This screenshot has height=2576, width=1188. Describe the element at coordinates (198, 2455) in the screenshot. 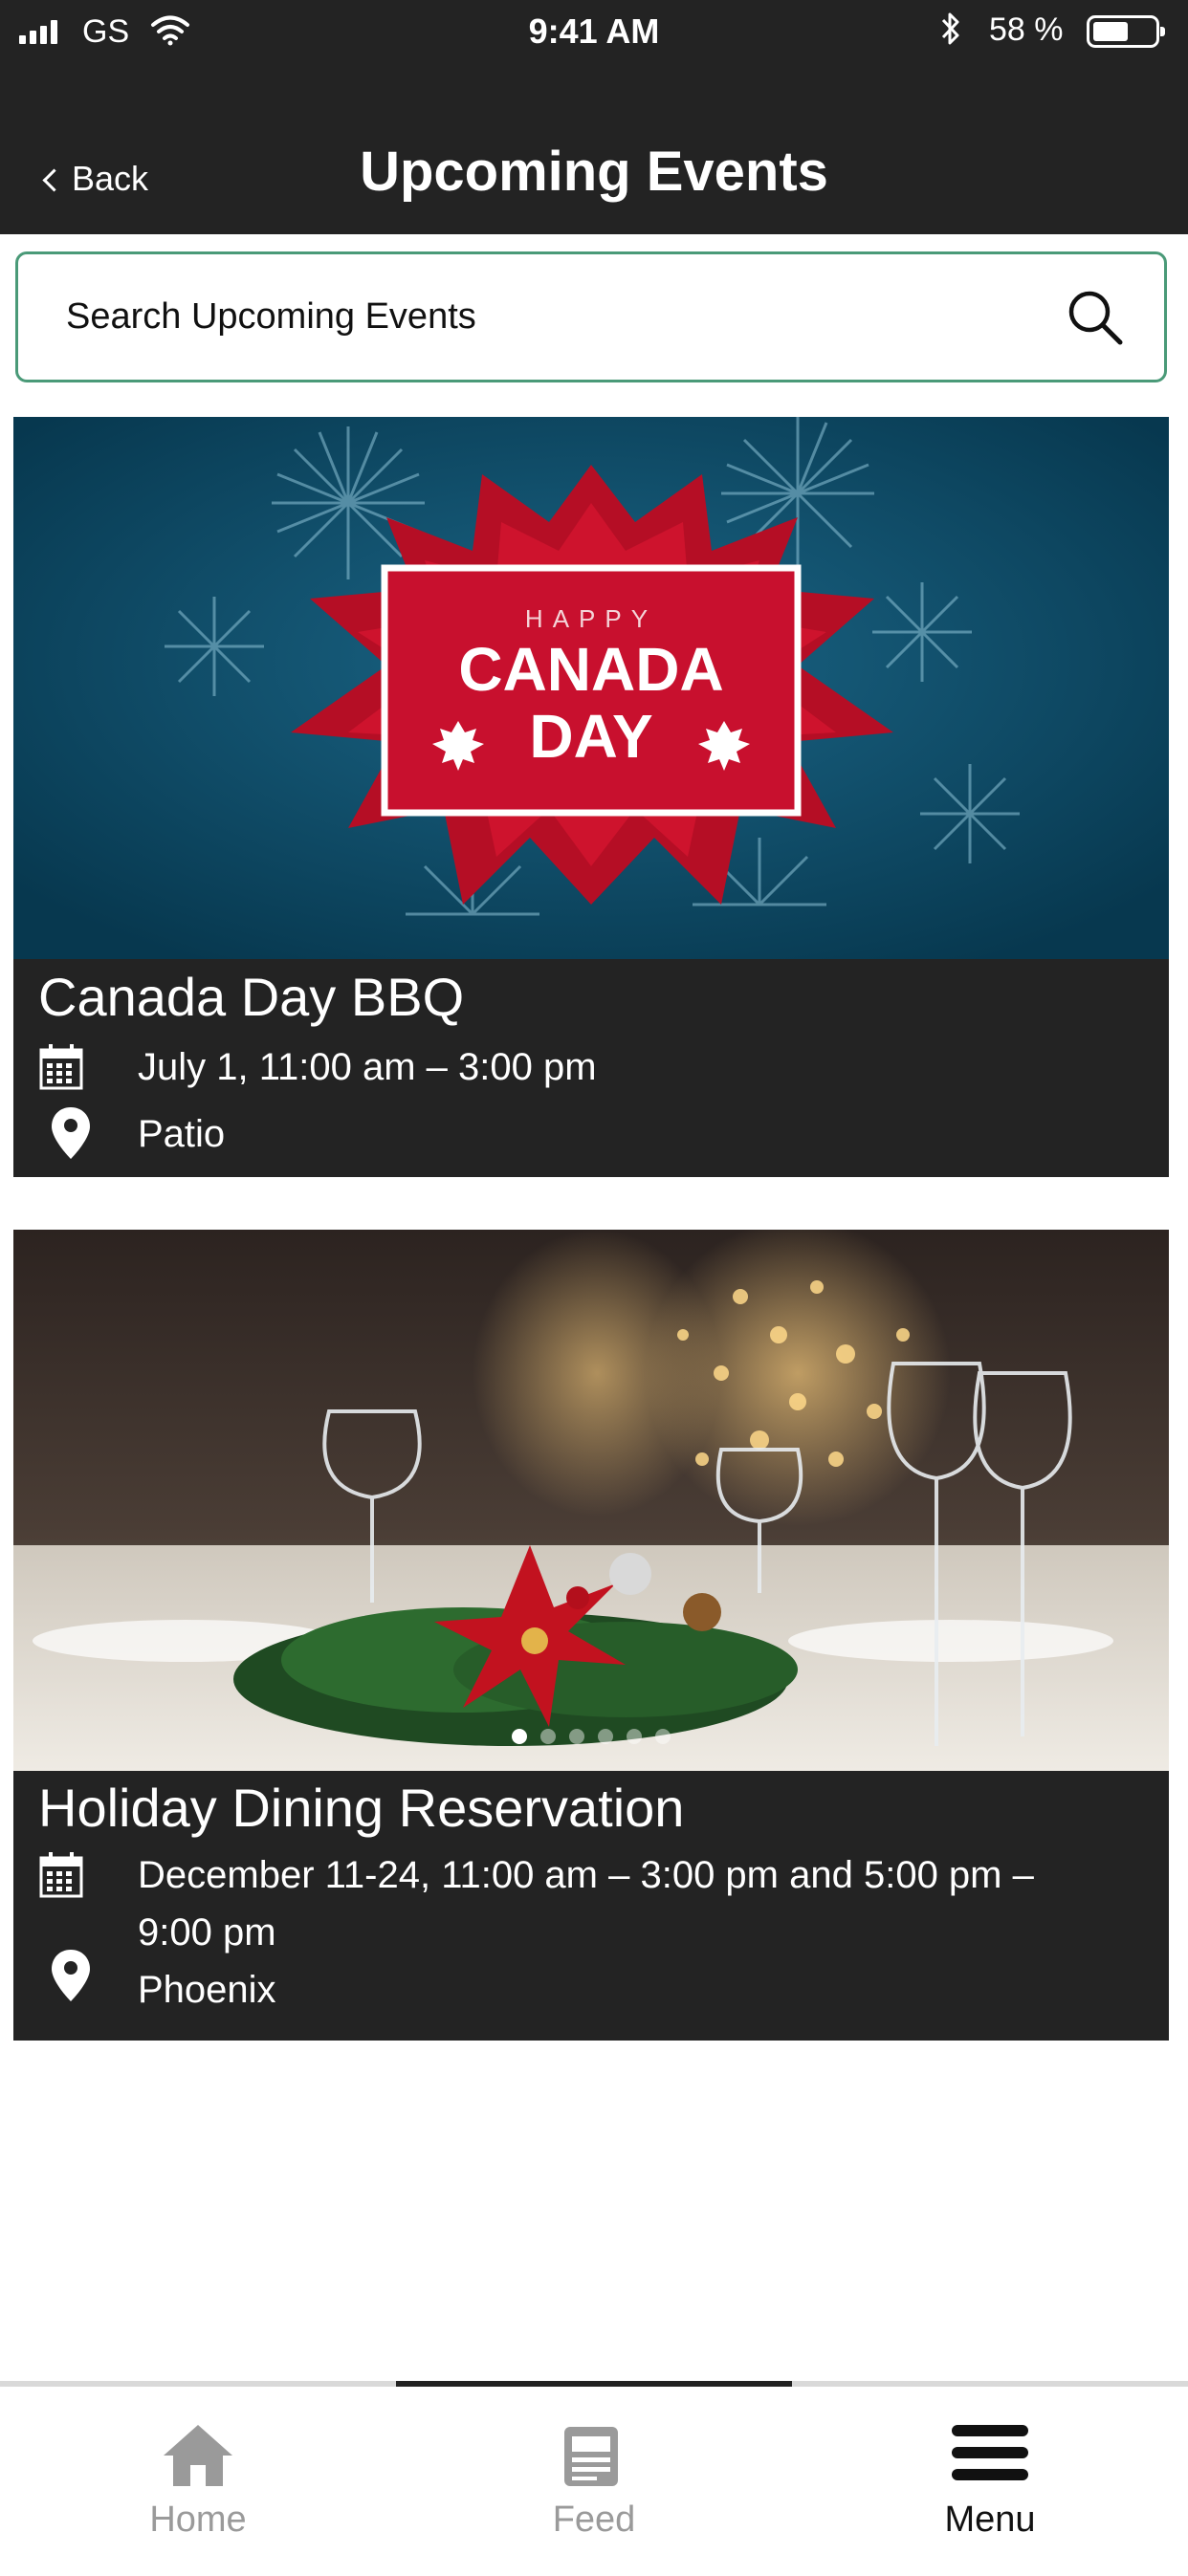

I see `home-icon` at that location.